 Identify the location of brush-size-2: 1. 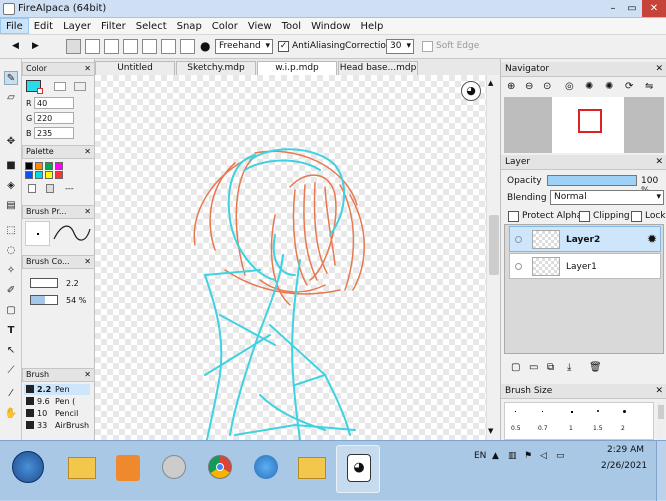
(571, 428).